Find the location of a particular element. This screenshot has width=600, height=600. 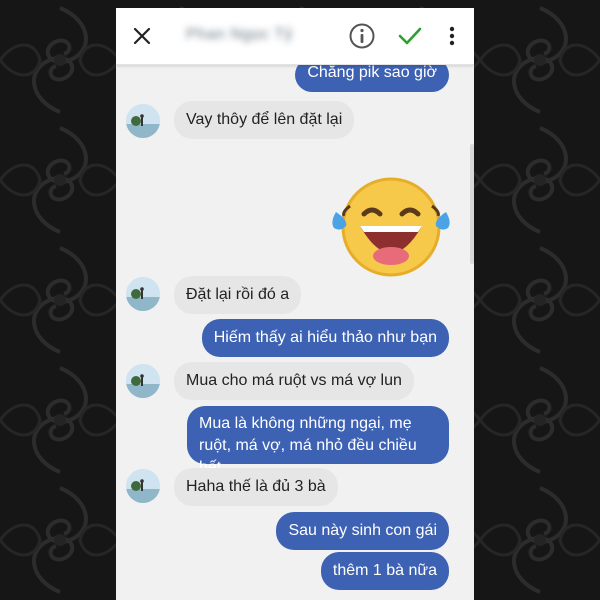

close-icon is located at coordinates (142, 36).